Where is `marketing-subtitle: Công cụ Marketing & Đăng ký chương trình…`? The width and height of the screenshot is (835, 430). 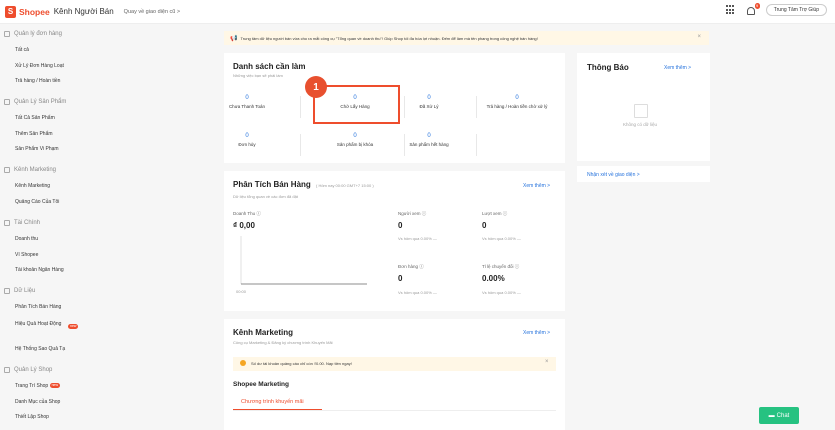
marketing-subtitle: Công cụ Marketing & Đăng ký chương trình… is located at coordinates (283, 342).